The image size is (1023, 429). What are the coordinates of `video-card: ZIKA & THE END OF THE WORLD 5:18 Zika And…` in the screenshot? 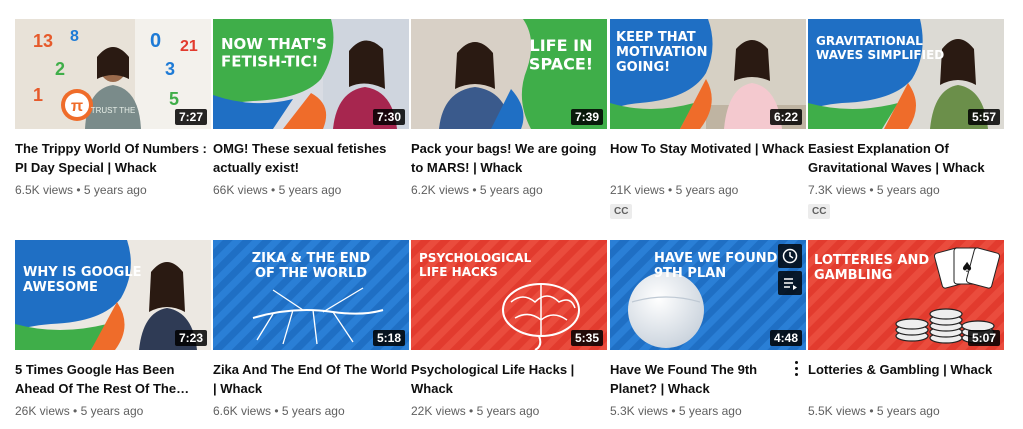 It's located at (311, 329).